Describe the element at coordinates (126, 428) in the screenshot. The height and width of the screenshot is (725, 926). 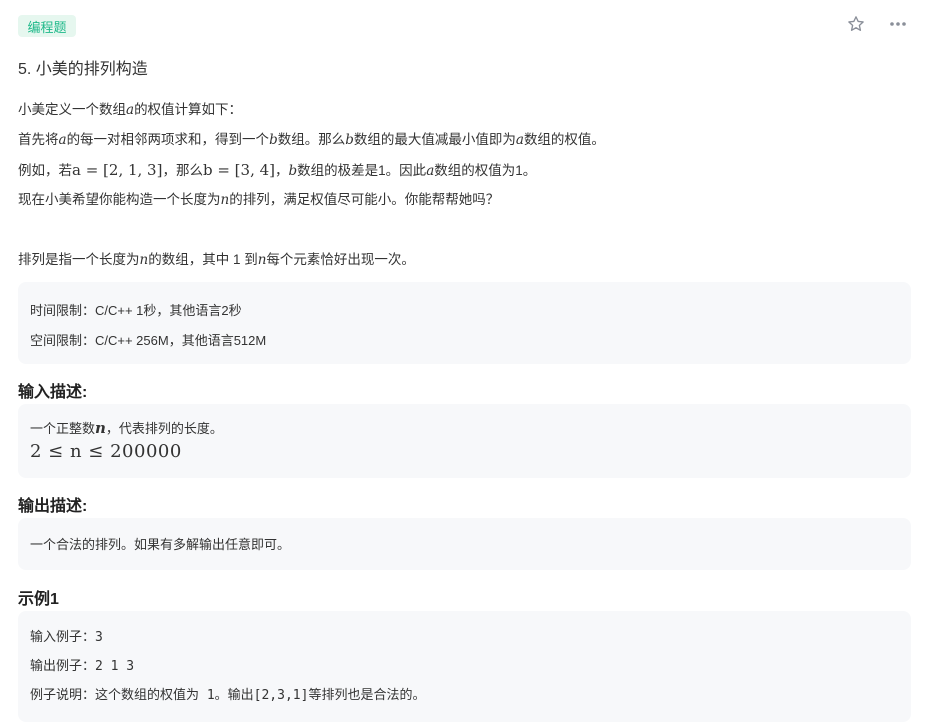
I see `input-text: 一个正整数n，代表排列的长度。` at that location.